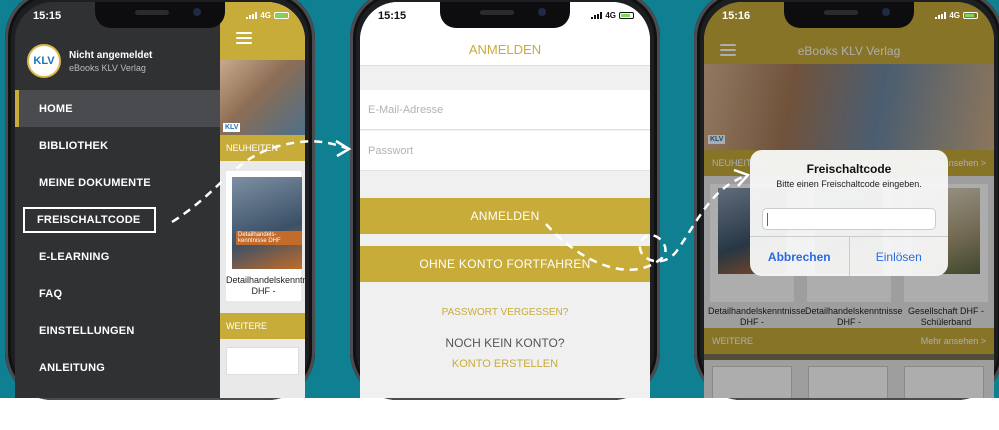 The width and height of the screenshot is (999, 430). I want to click on forgot-password-link: PASSWORT VERGESSEN?, so click(505, 312).